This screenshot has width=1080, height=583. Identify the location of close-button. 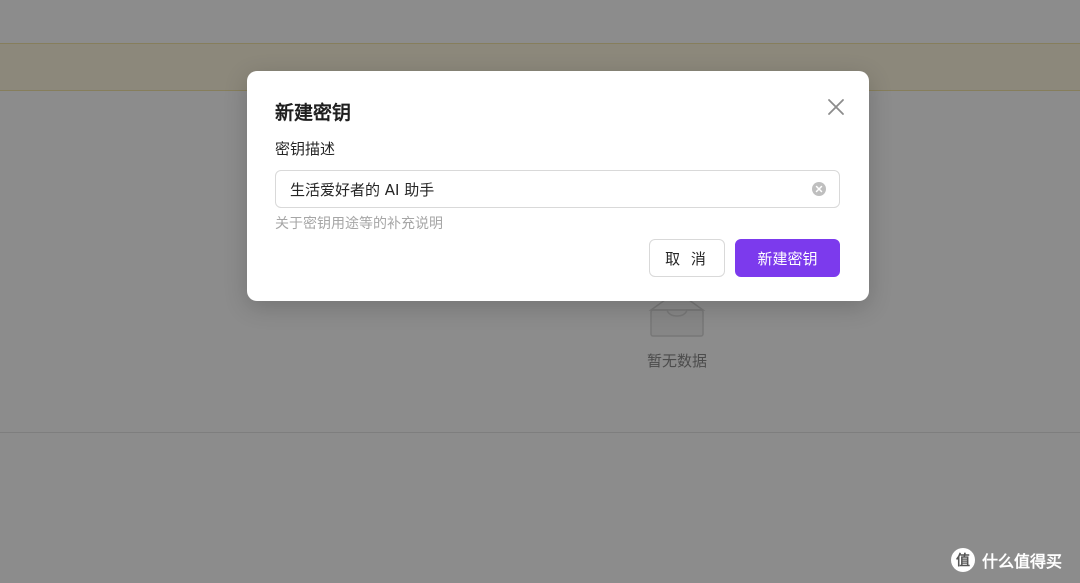
(836, 107).